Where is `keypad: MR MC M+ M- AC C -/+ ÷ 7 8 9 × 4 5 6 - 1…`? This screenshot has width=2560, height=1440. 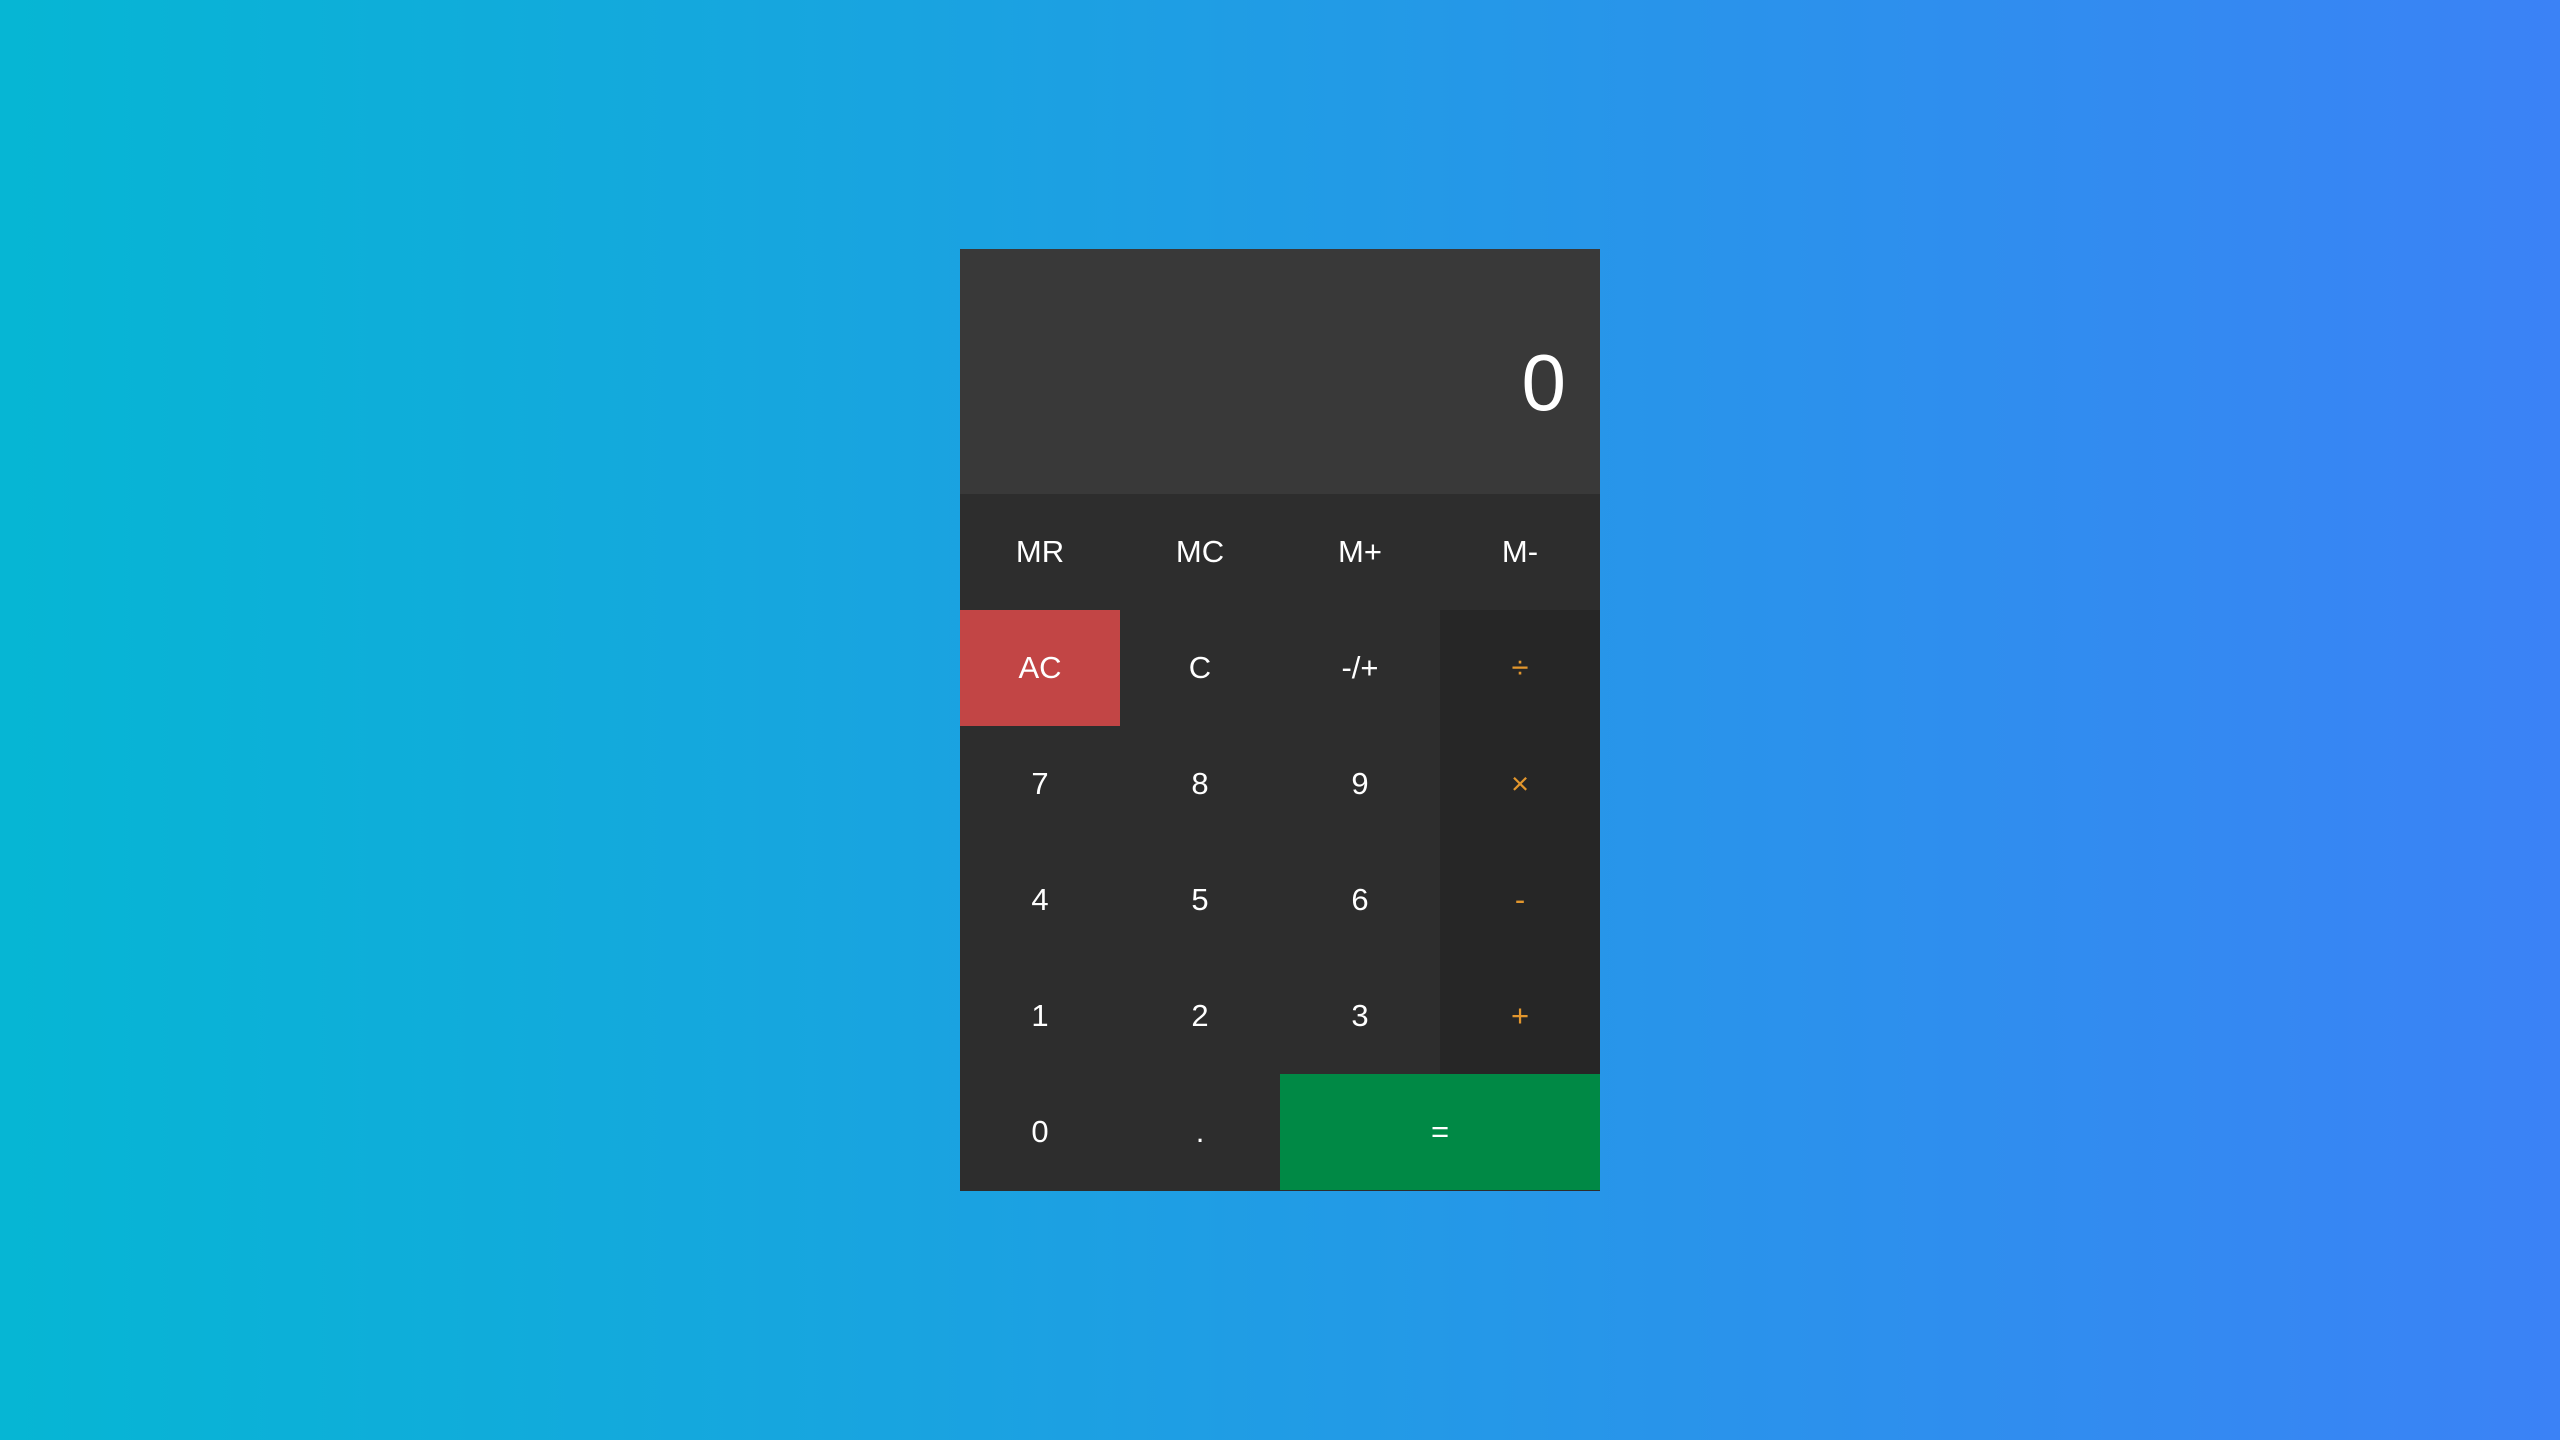 keypad: MR MC M+ M- AC C -/+ ÷ 7 8 9 × 4 5 6 - 1… is located at coordinates (1280, 842).